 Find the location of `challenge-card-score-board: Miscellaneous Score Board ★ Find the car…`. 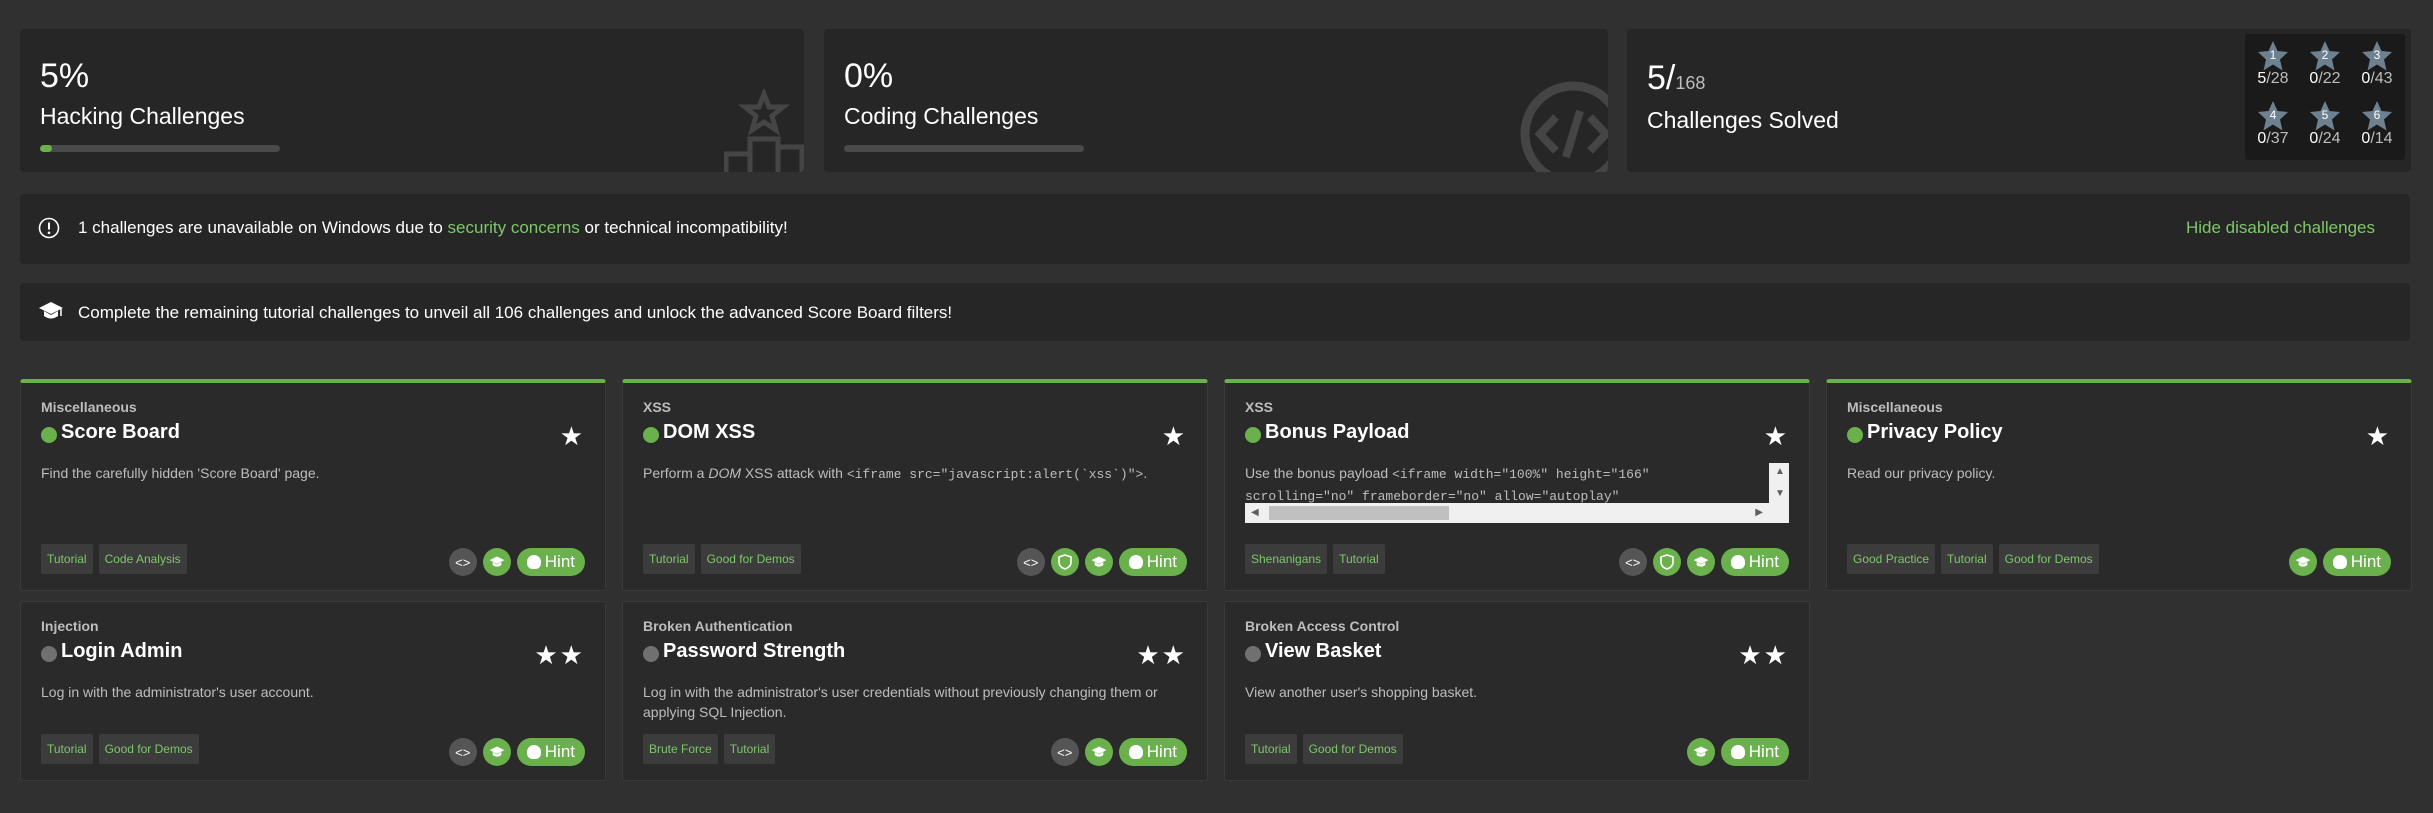

challenge-card-score-board: Miscellaneous Score Board ★ Find the car… is located at coordinates (313, 485).